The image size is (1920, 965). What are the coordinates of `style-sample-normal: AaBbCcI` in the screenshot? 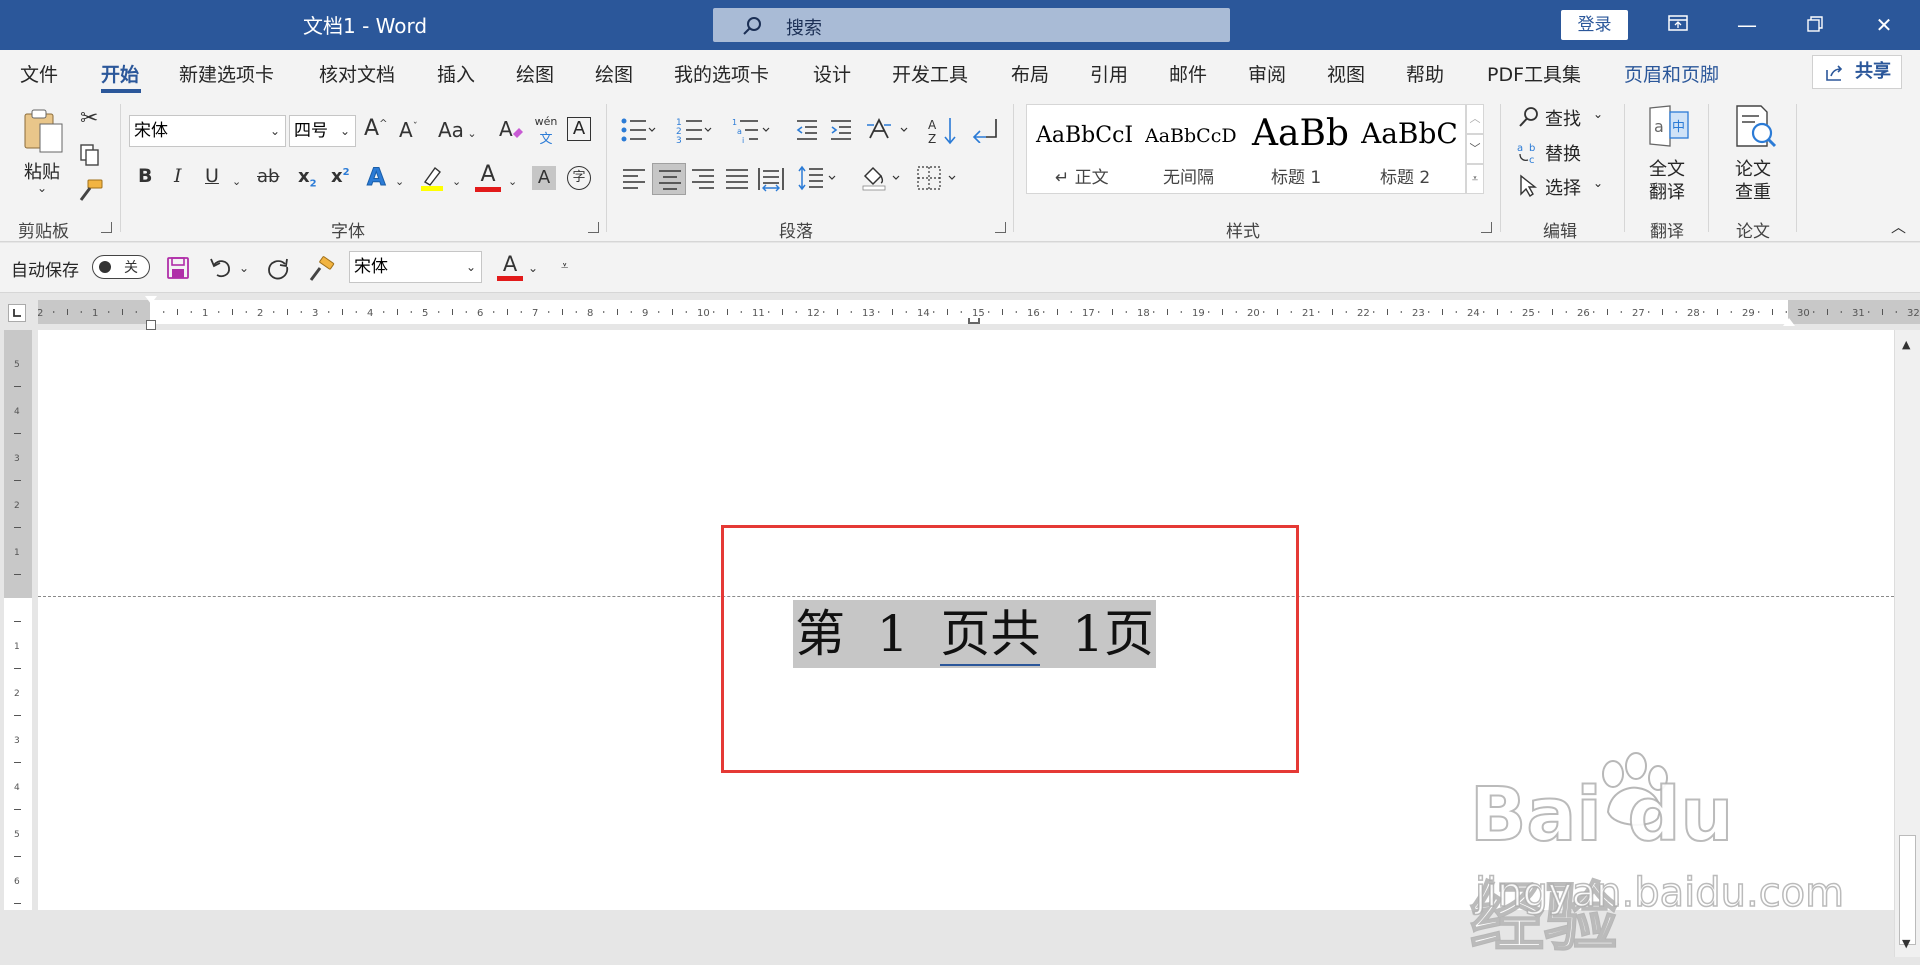 It's located at (1084, 135).